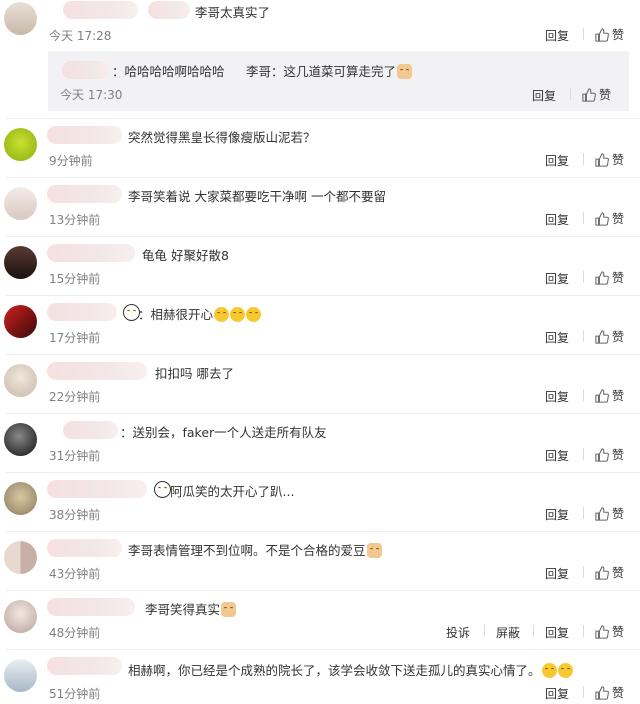 This screenshot has height=704, width=640. What do you see at coordinates (176, 314) in the screenshot?
I see `comment-text-body: ：相赫很开心` at bounding box center [176, 314].